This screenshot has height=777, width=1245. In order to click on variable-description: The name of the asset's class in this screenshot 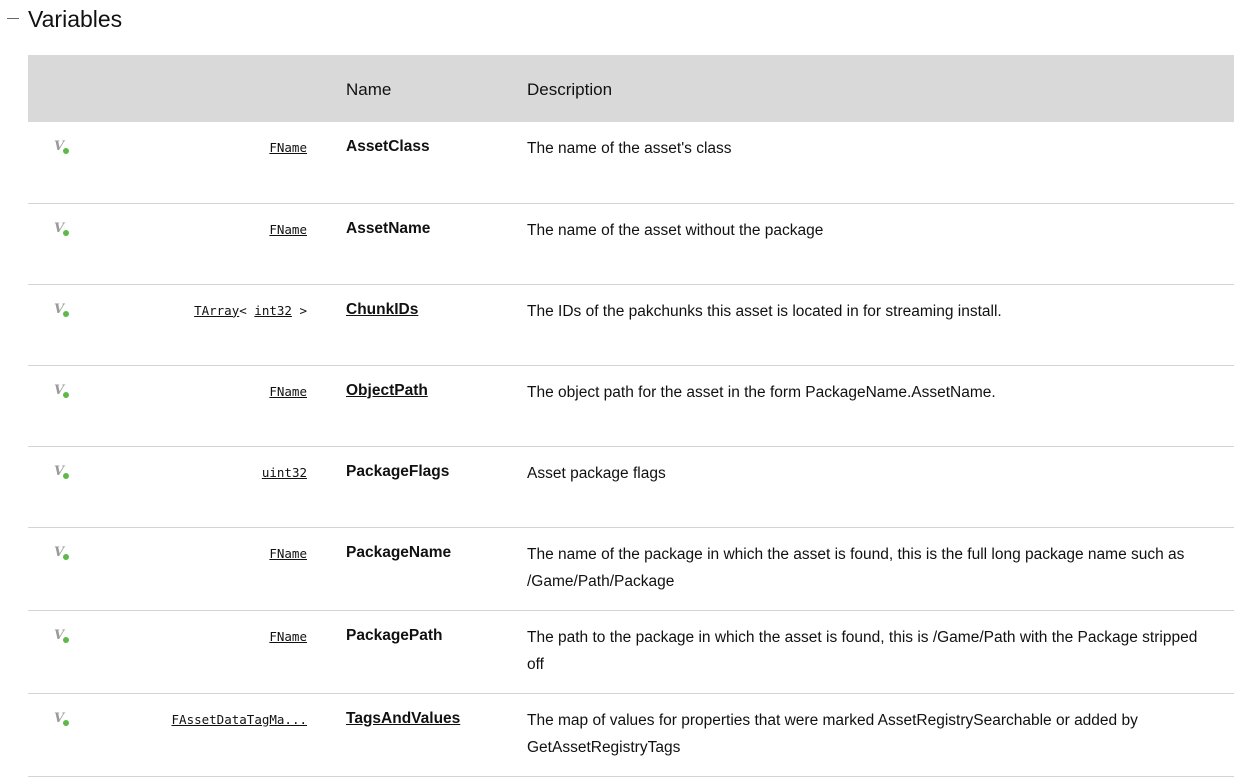, I will do `click(629, 148)`.